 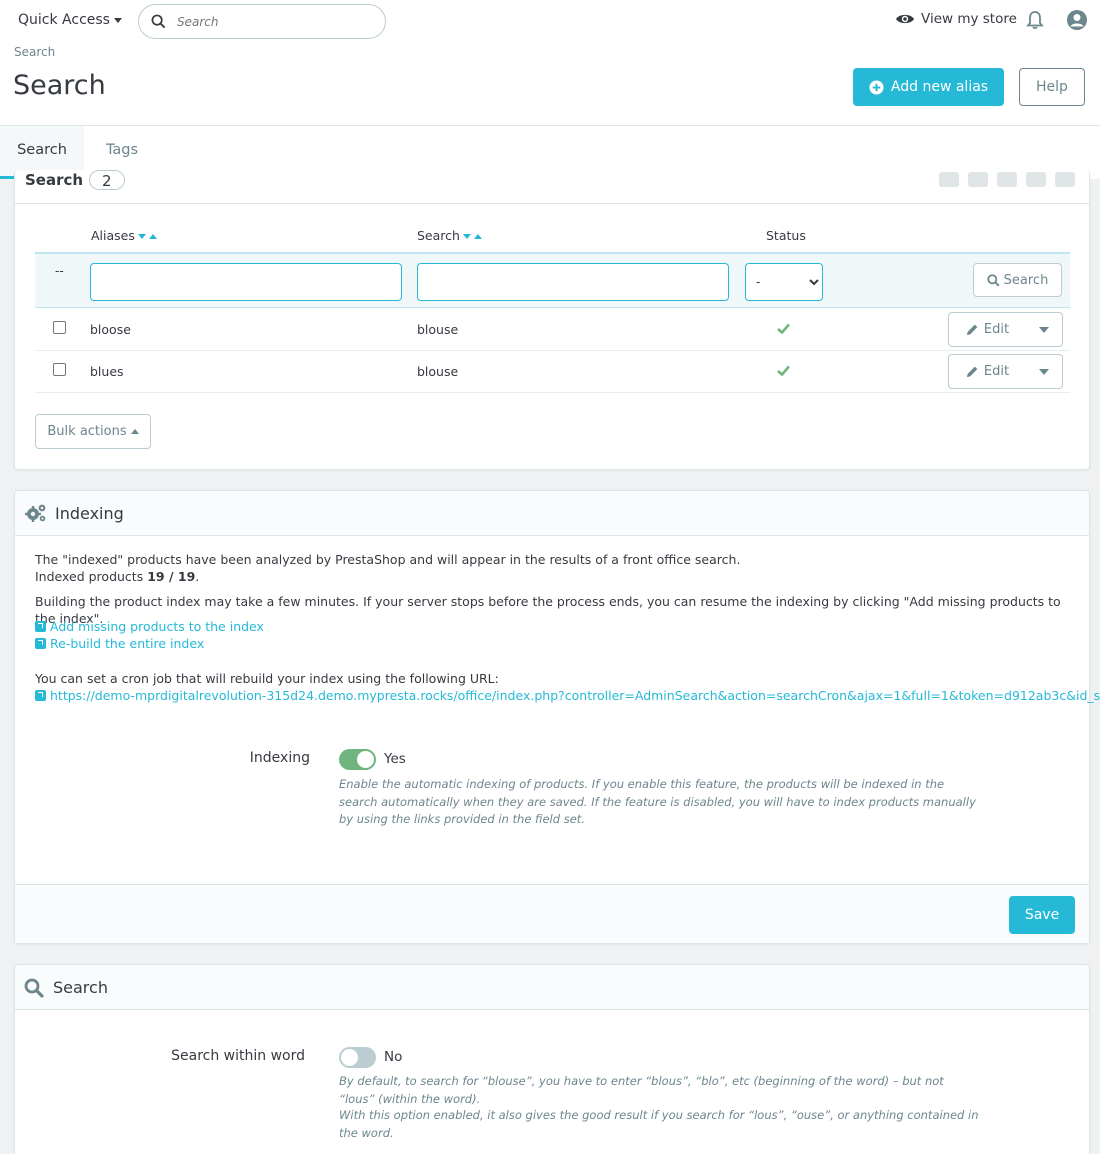 I want to click on column-label: Search, so click(x=438, y=235).